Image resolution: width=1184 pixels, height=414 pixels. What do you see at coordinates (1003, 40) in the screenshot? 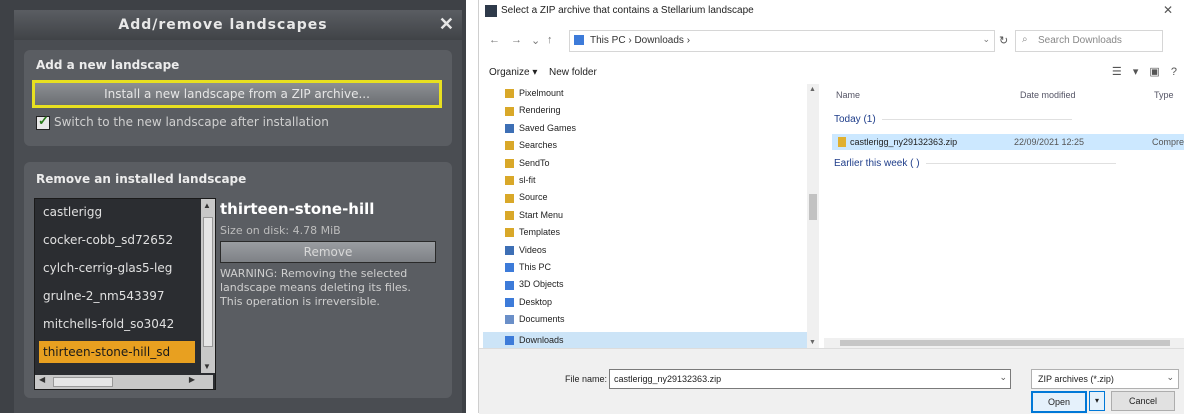
I see `refresh-icon: ↻` at bounding box center [1003, 40].